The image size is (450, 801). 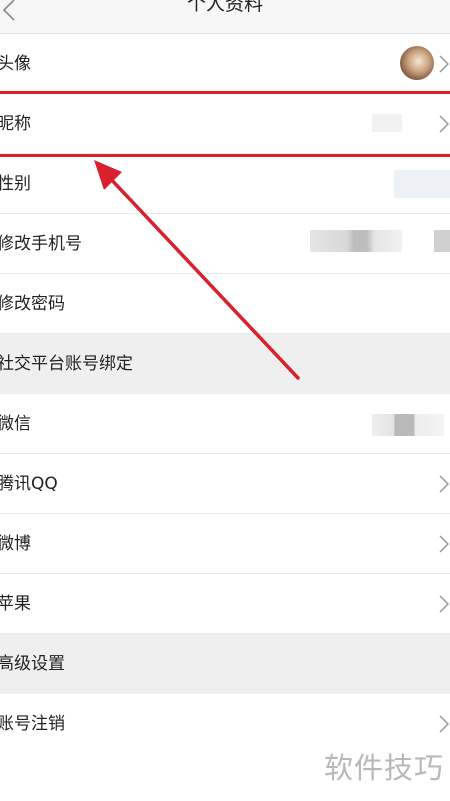 I want to click on change-password-row: 修改密码, so click(x=225, y=304).